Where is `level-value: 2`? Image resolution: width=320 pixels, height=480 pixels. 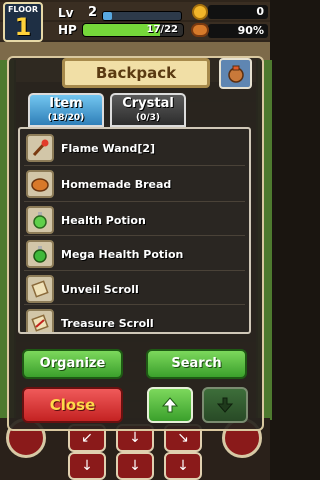
level-value: 2 is located at coordinates (93, 12).